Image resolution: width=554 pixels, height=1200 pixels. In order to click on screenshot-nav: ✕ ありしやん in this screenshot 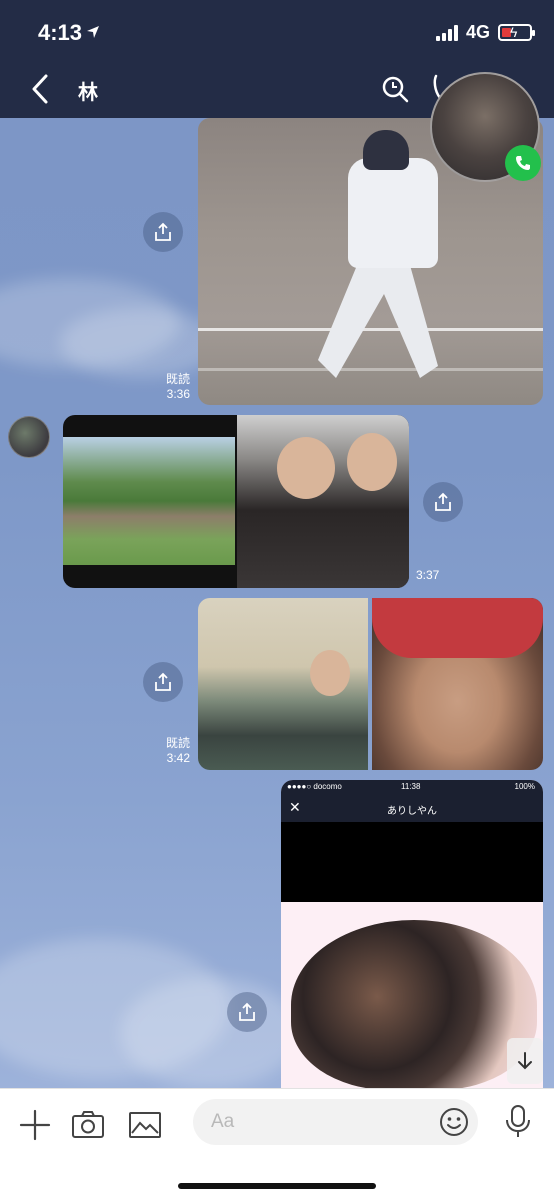, I will do `click(412, 808)`.